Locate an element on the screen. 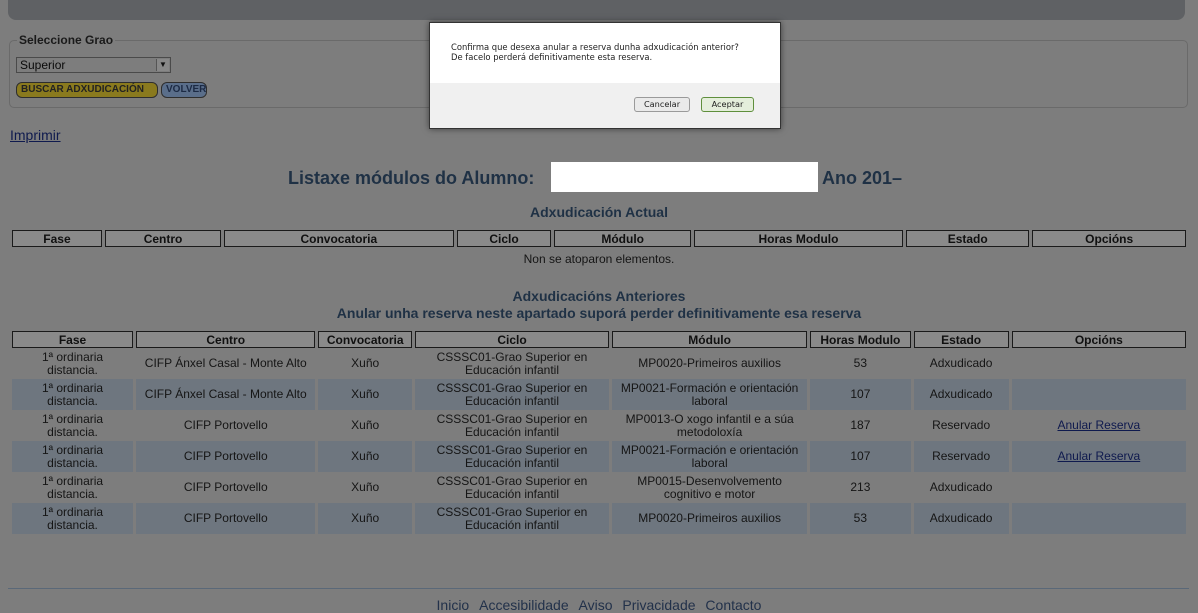  adxudicacions-anteriores-title: Adxudicacións Anteriores is located at coordinates (599, 296).